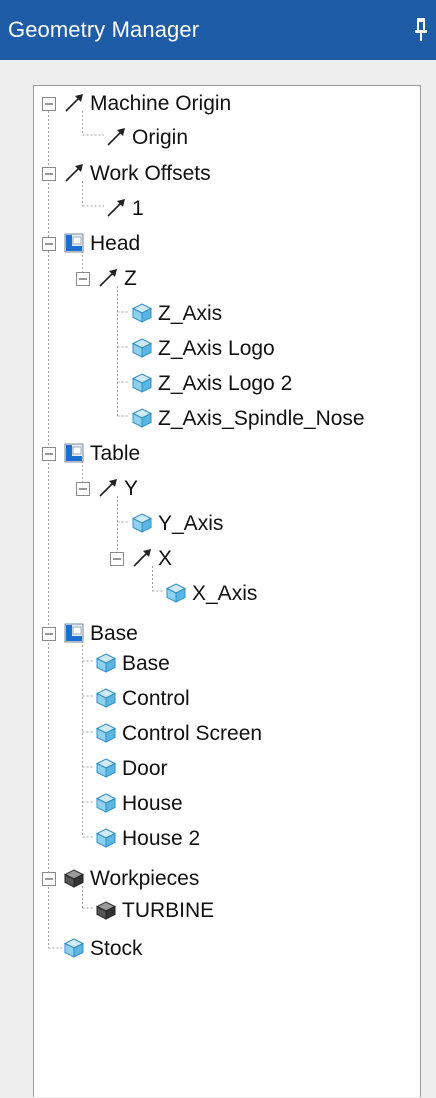 The width and height of the screenshot is (436, 1098). I want to click on tree-node-label: 1, so click(138, 208).